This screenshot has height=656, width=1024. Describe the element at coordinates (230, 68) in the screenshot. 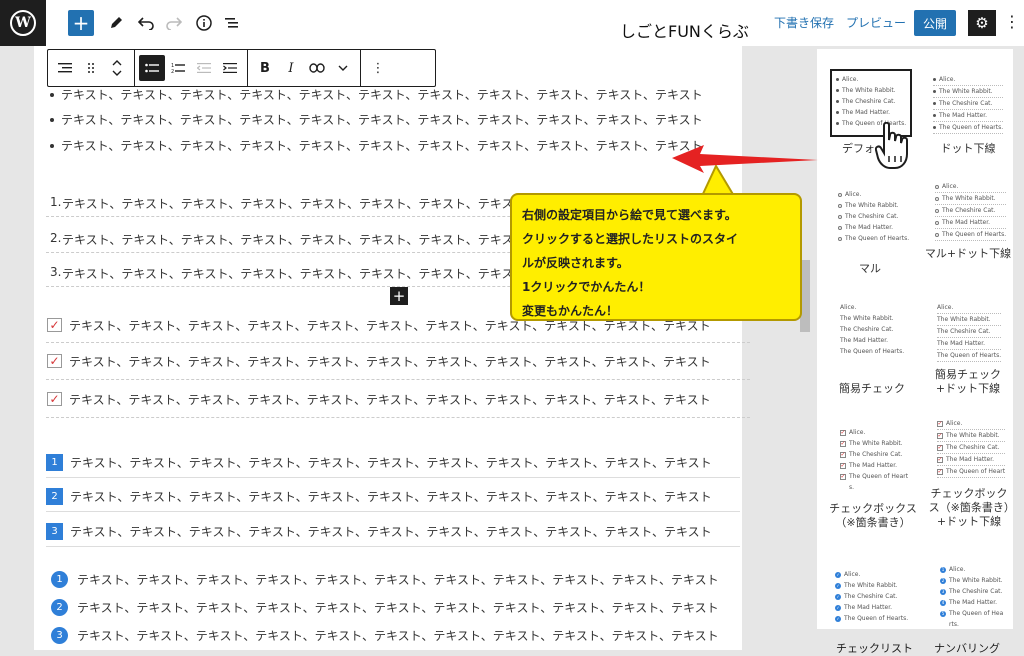

I see `indent-icon` at that location.